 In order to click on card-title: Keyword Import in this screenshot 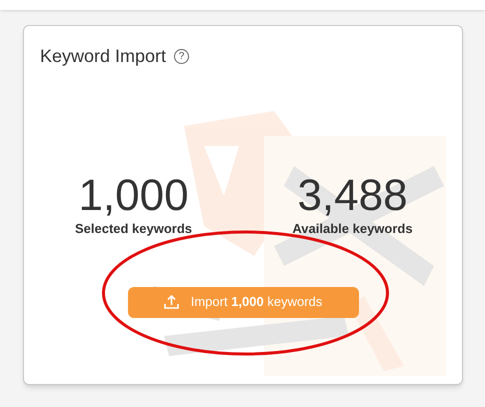, I will do `click(103, 56)`.